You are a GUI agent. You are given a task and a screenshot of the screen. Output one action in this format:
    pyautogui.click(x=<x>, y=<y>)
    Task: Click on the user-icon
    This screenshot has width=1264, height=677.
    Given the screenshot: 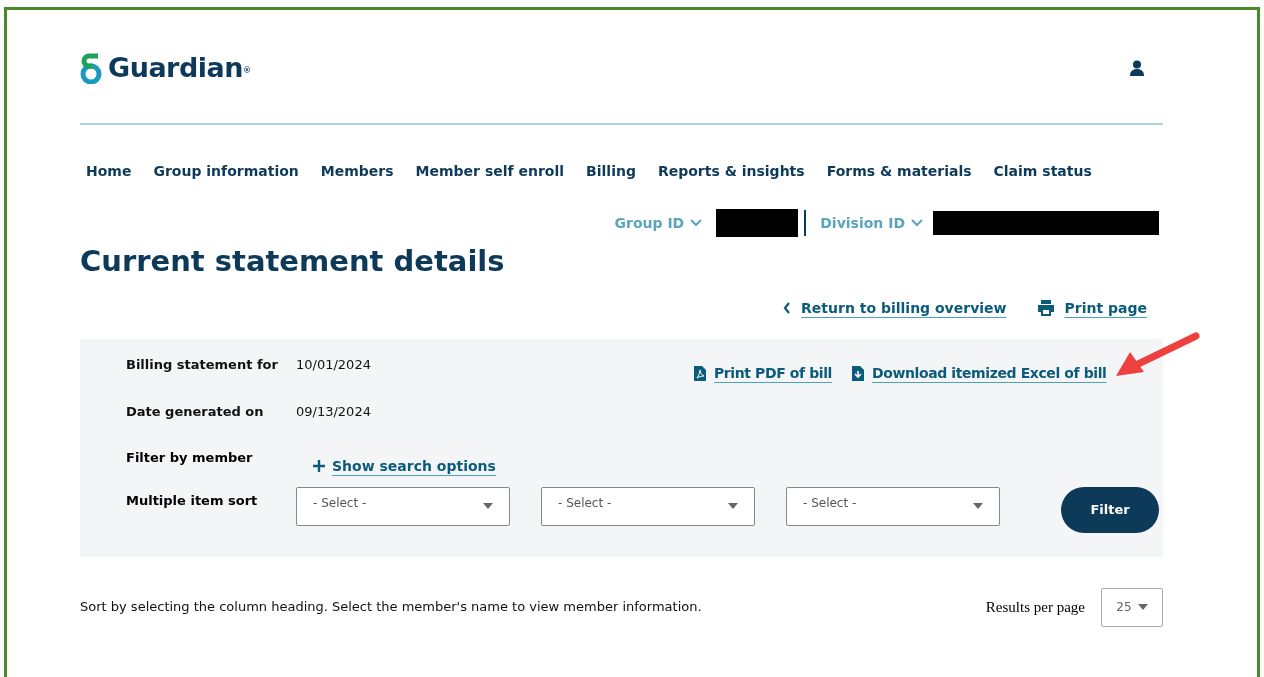 What is the action you would take?
    pyautogui.click(x=1137, y=68)
    